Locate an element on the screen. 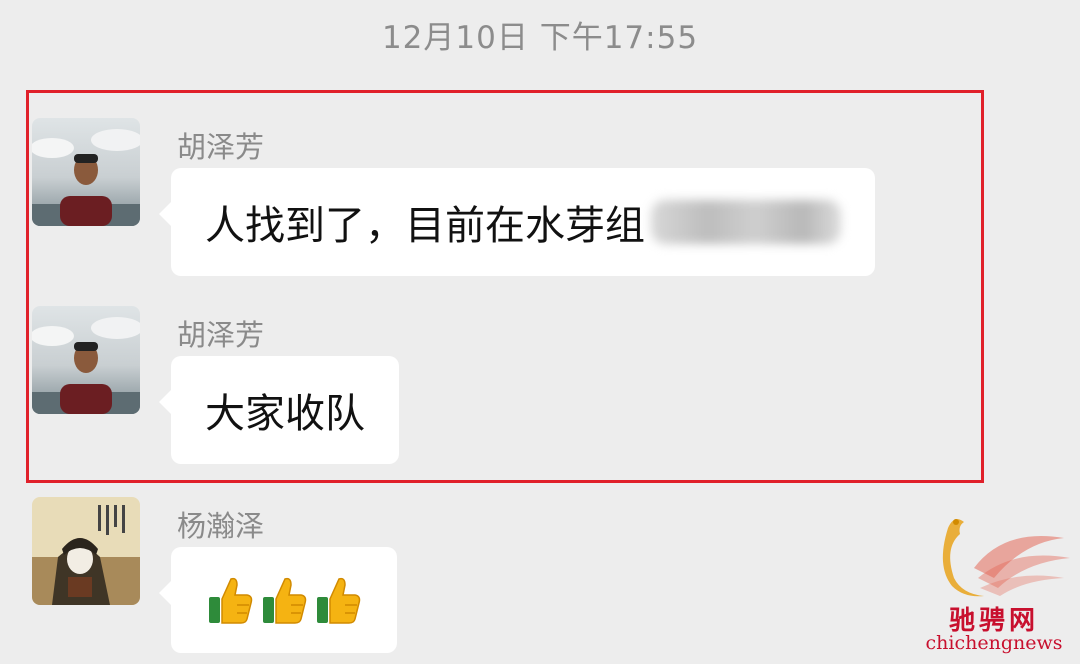  message-bubble: 大家收队 is located at coordinates (279, 410).